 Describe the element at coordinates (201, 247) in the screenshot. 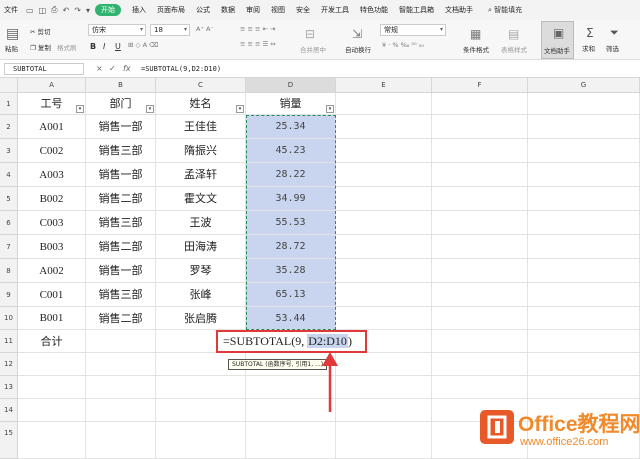

I see `cell-name: 田海涛` at that location.